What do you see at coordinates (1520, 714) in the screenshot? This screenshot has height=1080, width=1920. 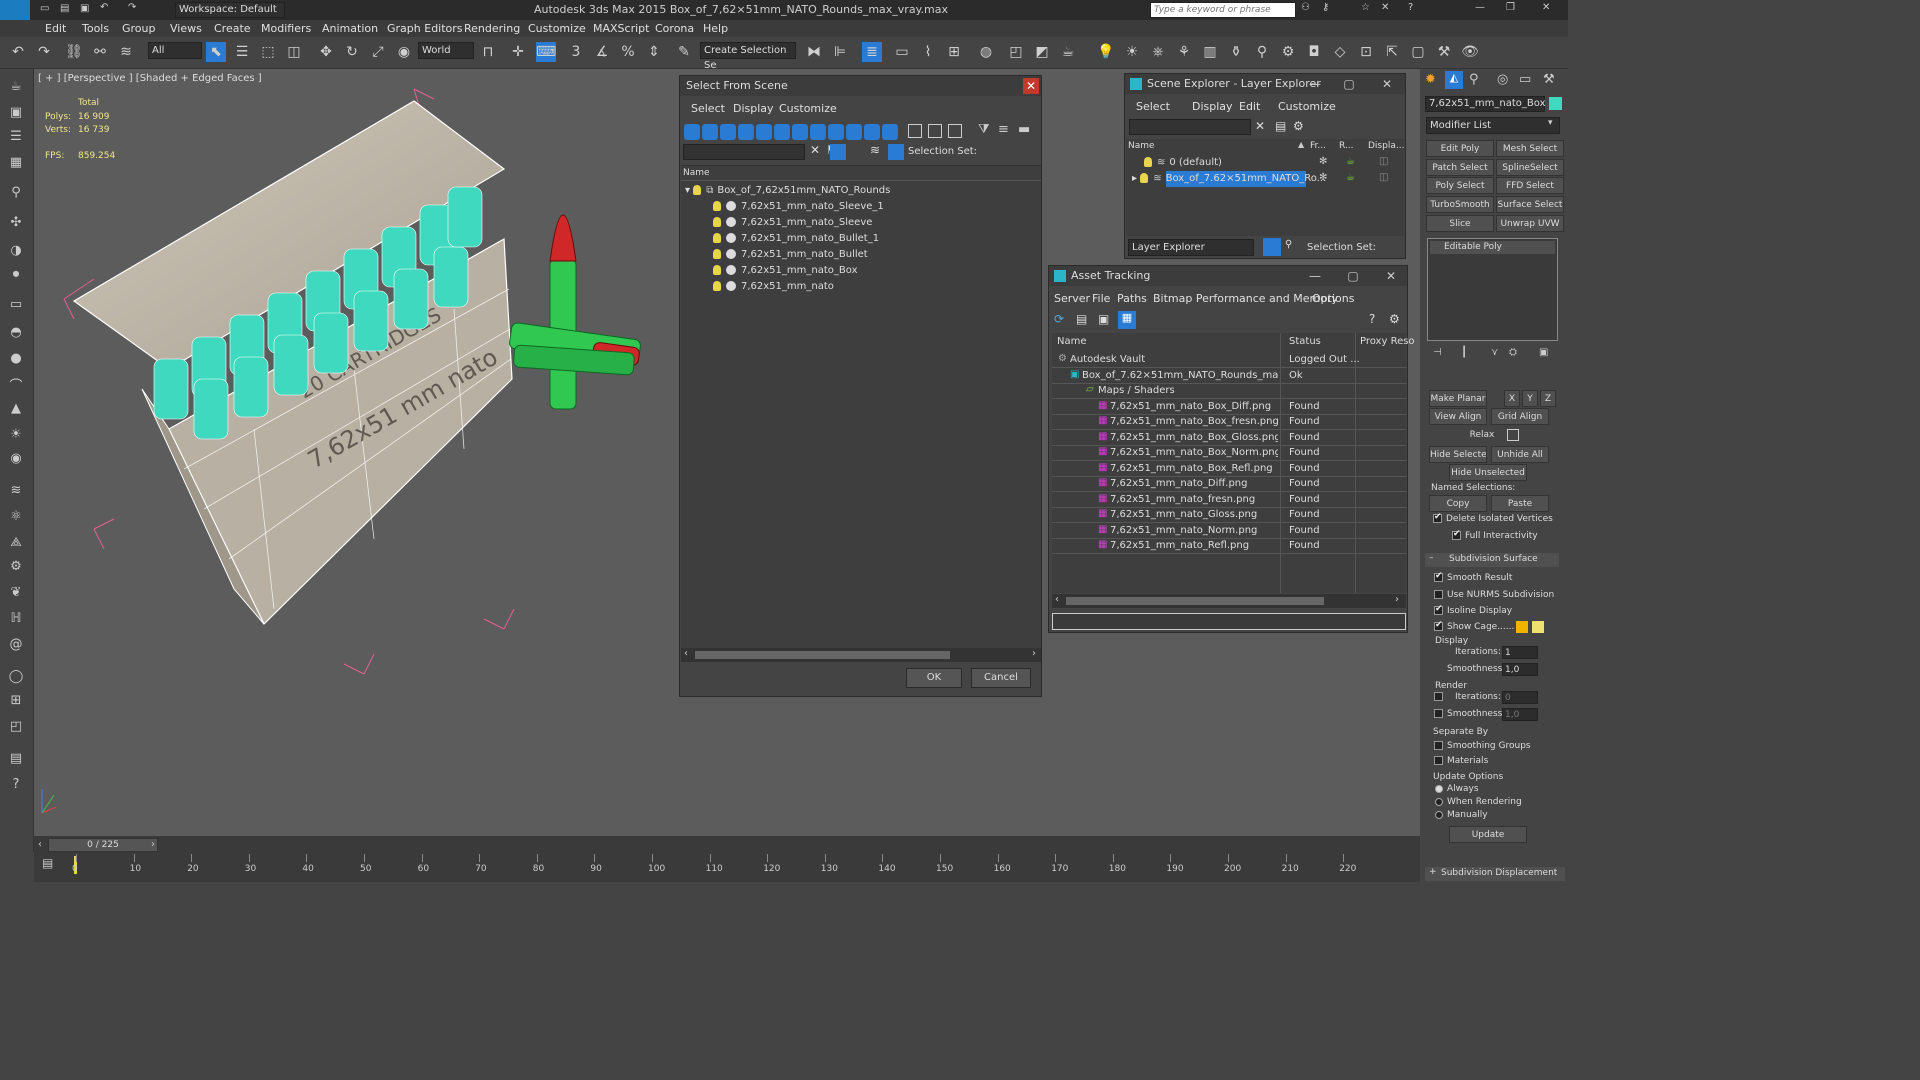 I see `render-smoothness-spinner: 1,0` at bounding box center [1520, 714].